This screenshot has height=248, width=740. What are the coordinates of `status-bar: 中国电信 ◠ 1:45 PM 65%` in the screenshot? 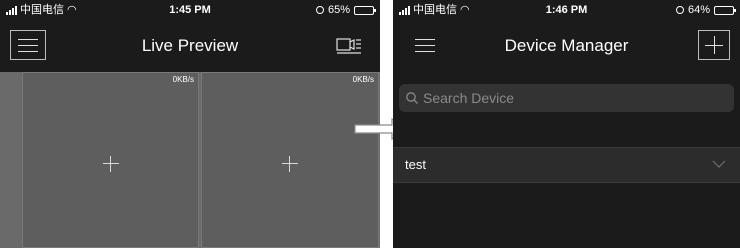 It's located at (190, 10).